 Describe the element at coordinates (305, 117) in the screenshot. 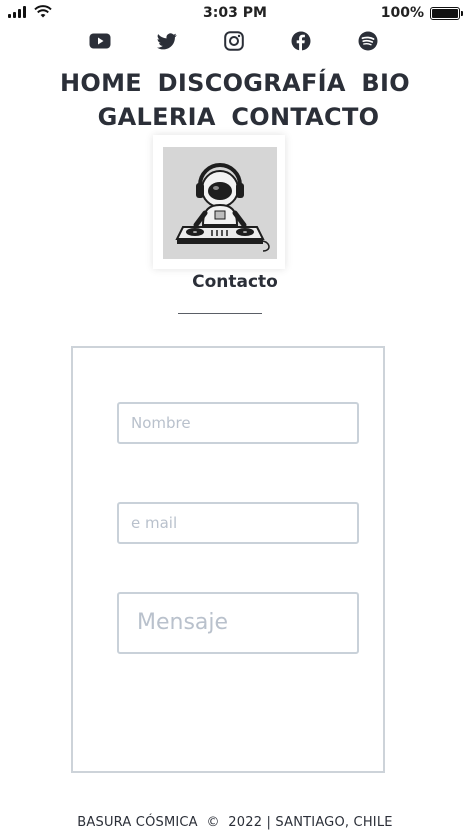

I see `nav-item-contacto: CONTACTO` at that location.